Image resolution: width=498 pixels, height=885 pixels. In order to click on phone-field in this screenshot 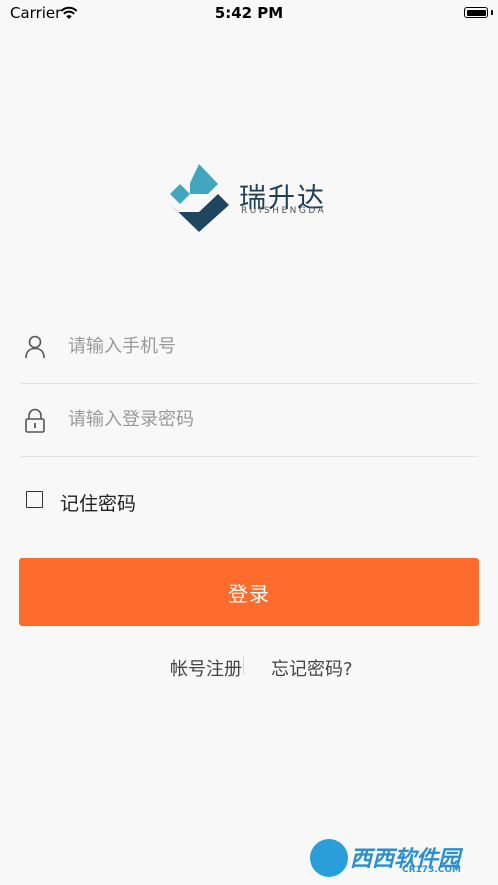, I will do `click(249, 347)`.